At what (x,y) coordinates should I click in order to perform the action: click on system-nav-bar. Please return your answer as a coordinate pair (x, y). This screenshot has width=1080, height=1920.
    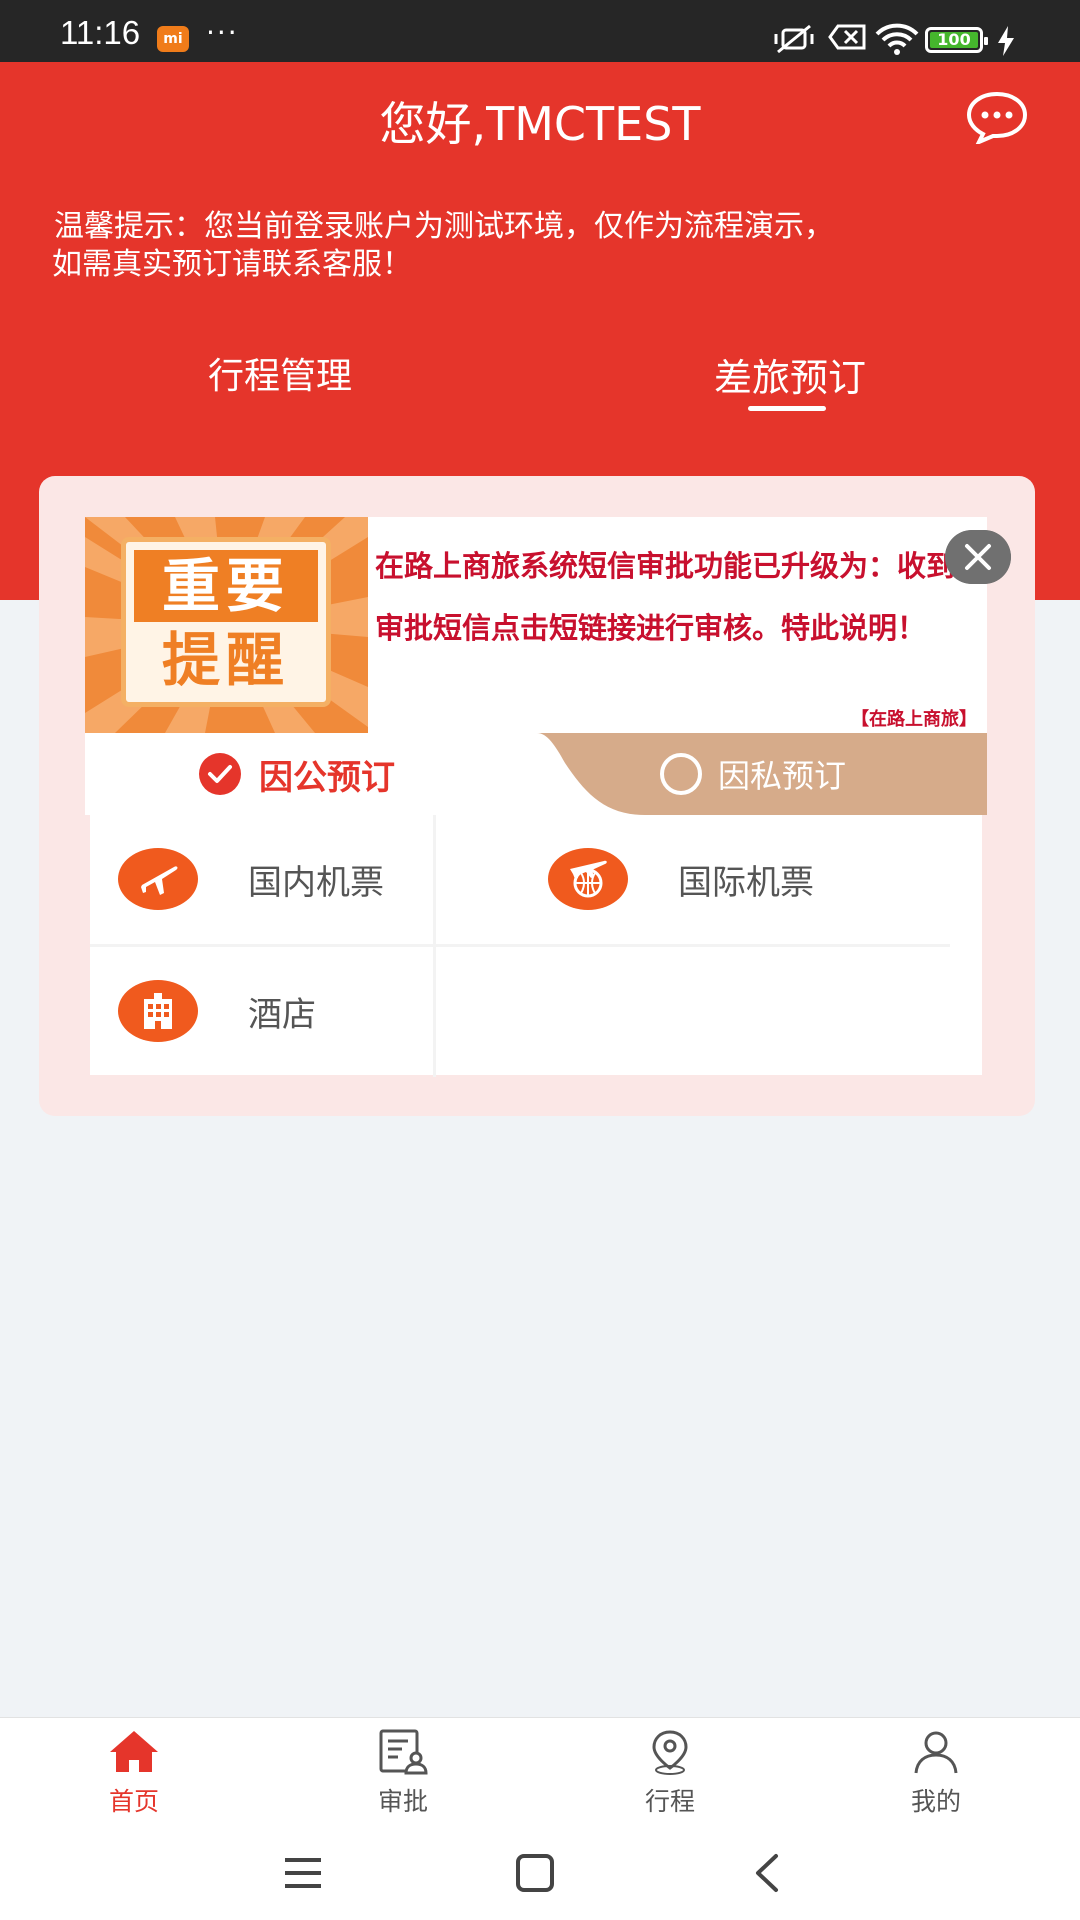
    Looking at the image, I should click on (540, 1874).